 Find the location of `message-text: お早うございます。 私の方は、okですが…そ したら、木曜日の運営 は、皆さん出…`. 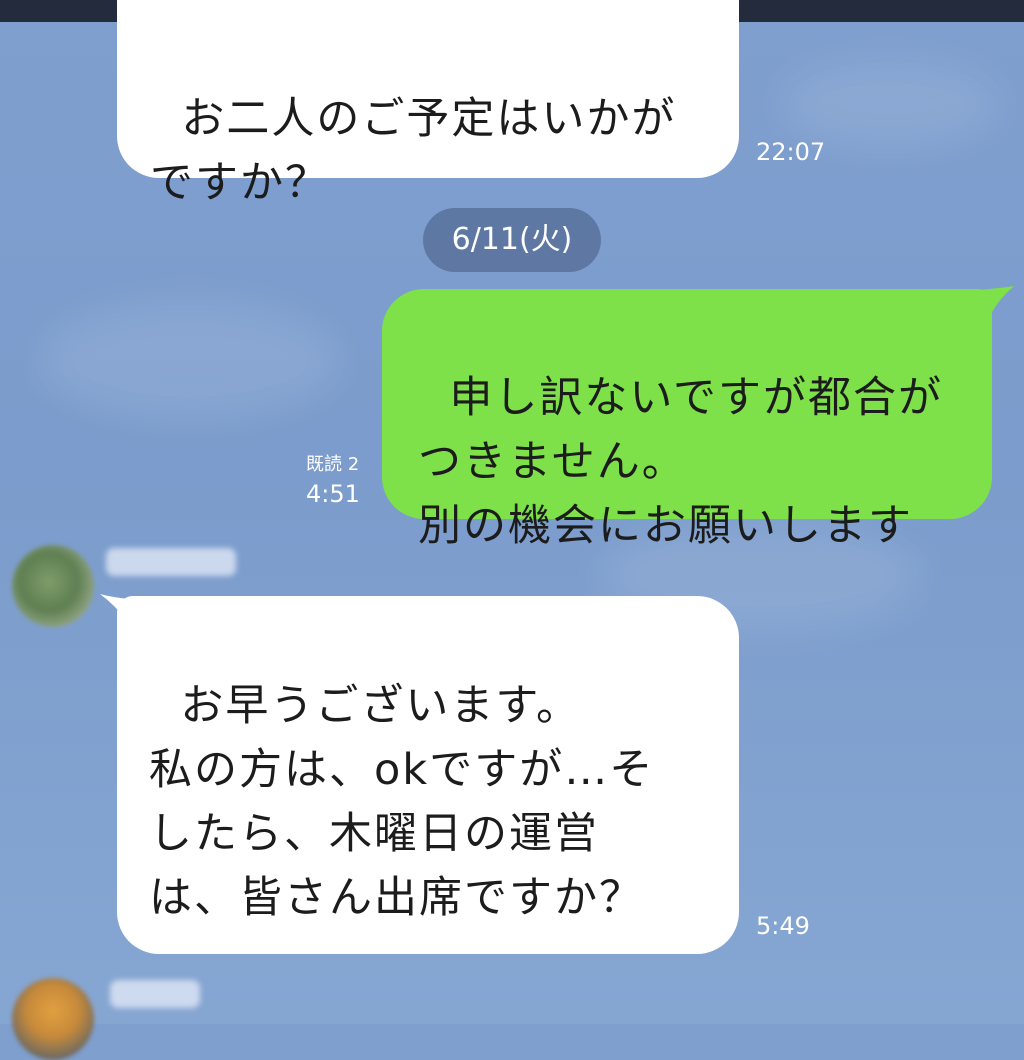

message-text: お早うございます。 私の方は、okですが…そ したら、木曜日の運営 は、皆さん出… is located at coordinates (402, 802).